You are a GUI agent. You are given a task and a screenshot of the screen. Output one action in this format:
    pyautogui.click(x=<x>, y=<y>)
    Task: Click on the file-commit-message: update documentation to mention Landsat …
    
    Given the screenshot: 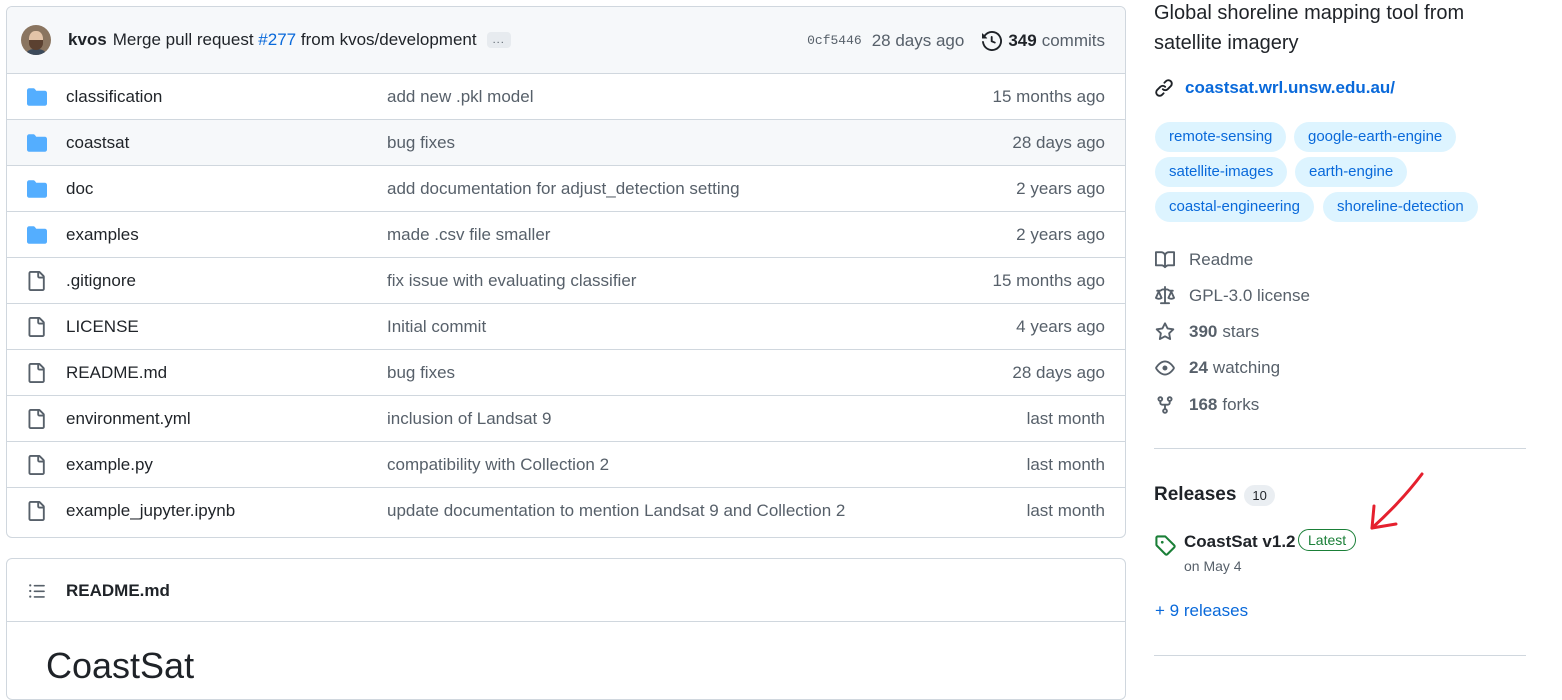 What is the action you would take?
    pyautogui.click(x=616, y=511)
    